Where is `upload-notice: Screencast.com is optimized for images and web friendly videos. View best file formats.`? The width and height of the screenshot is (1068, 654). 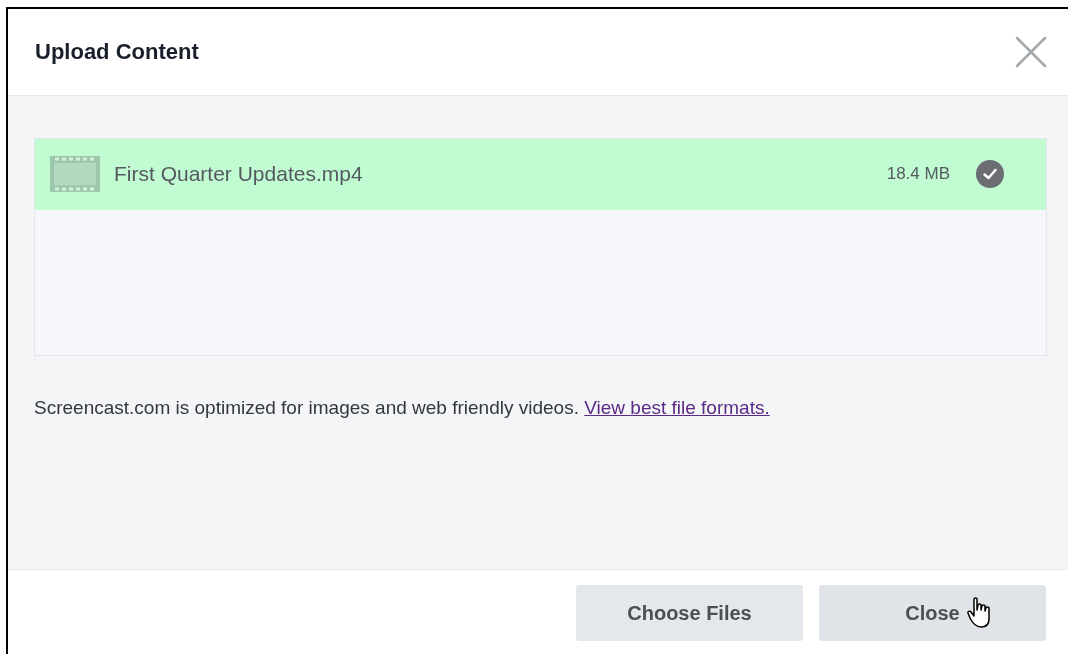
upload-notice: Screencast.com is optimized for images and web friendly videos. View best file formats. is located at coordinates (402, 407).